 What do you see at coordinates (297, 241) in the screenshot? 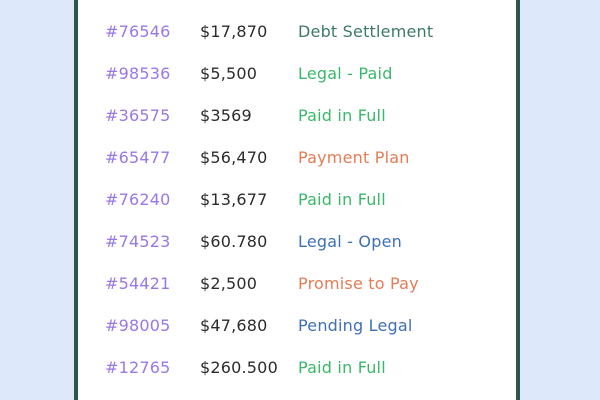
I see `table-row: #74523 $60.780 Legal - Open` at bounding box center [297, 241].